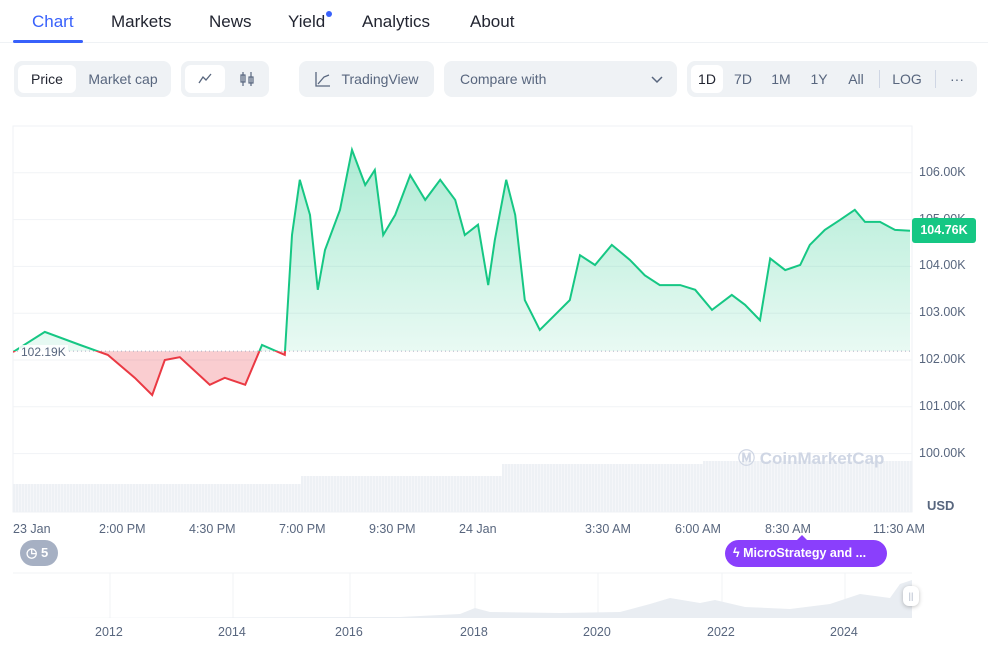 This screenshot has height=670, width=988. Describe the element at coordinates (122, 529) in the screenshot. I see `x-tick-label: 2:00 PM` at that location.